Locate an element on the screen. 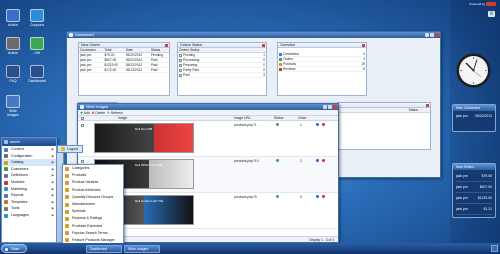  start-menu-item-tools: Tools ▶ is located at coordinates (29, 208).